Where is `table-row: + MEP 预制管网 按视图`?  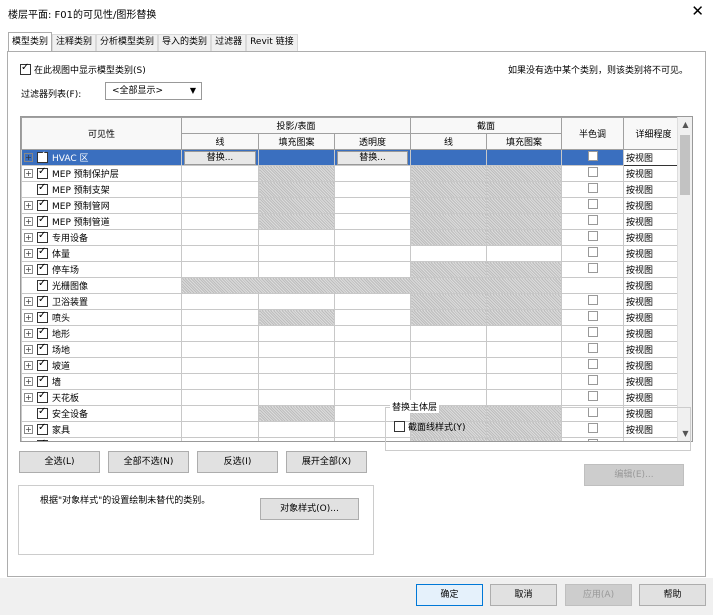 table-row: + MEP 预制管网 按视图 is located at coordinates (352, 205).